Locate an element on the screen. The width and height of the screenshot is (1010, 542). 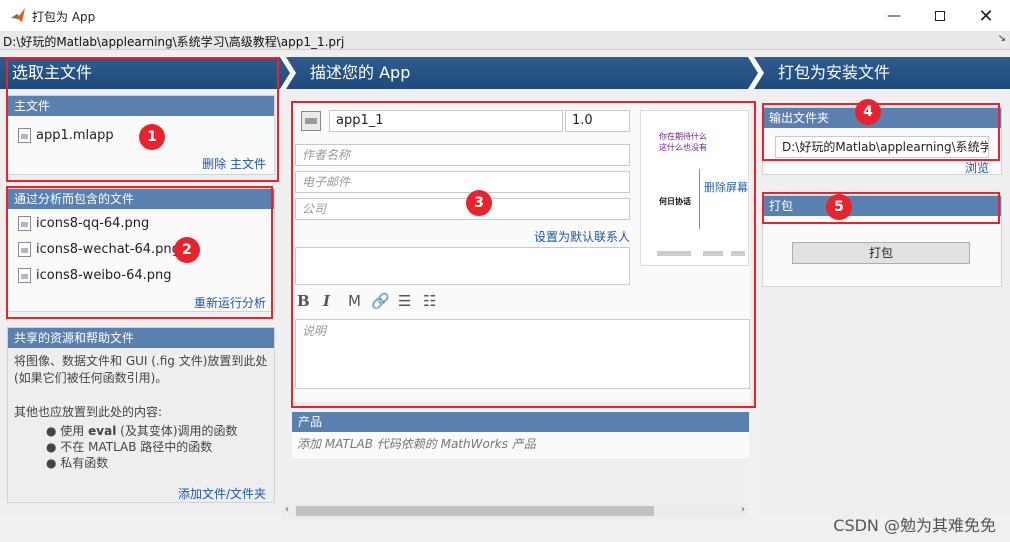
close-button: ✕ is located at coordinates (986, 16).